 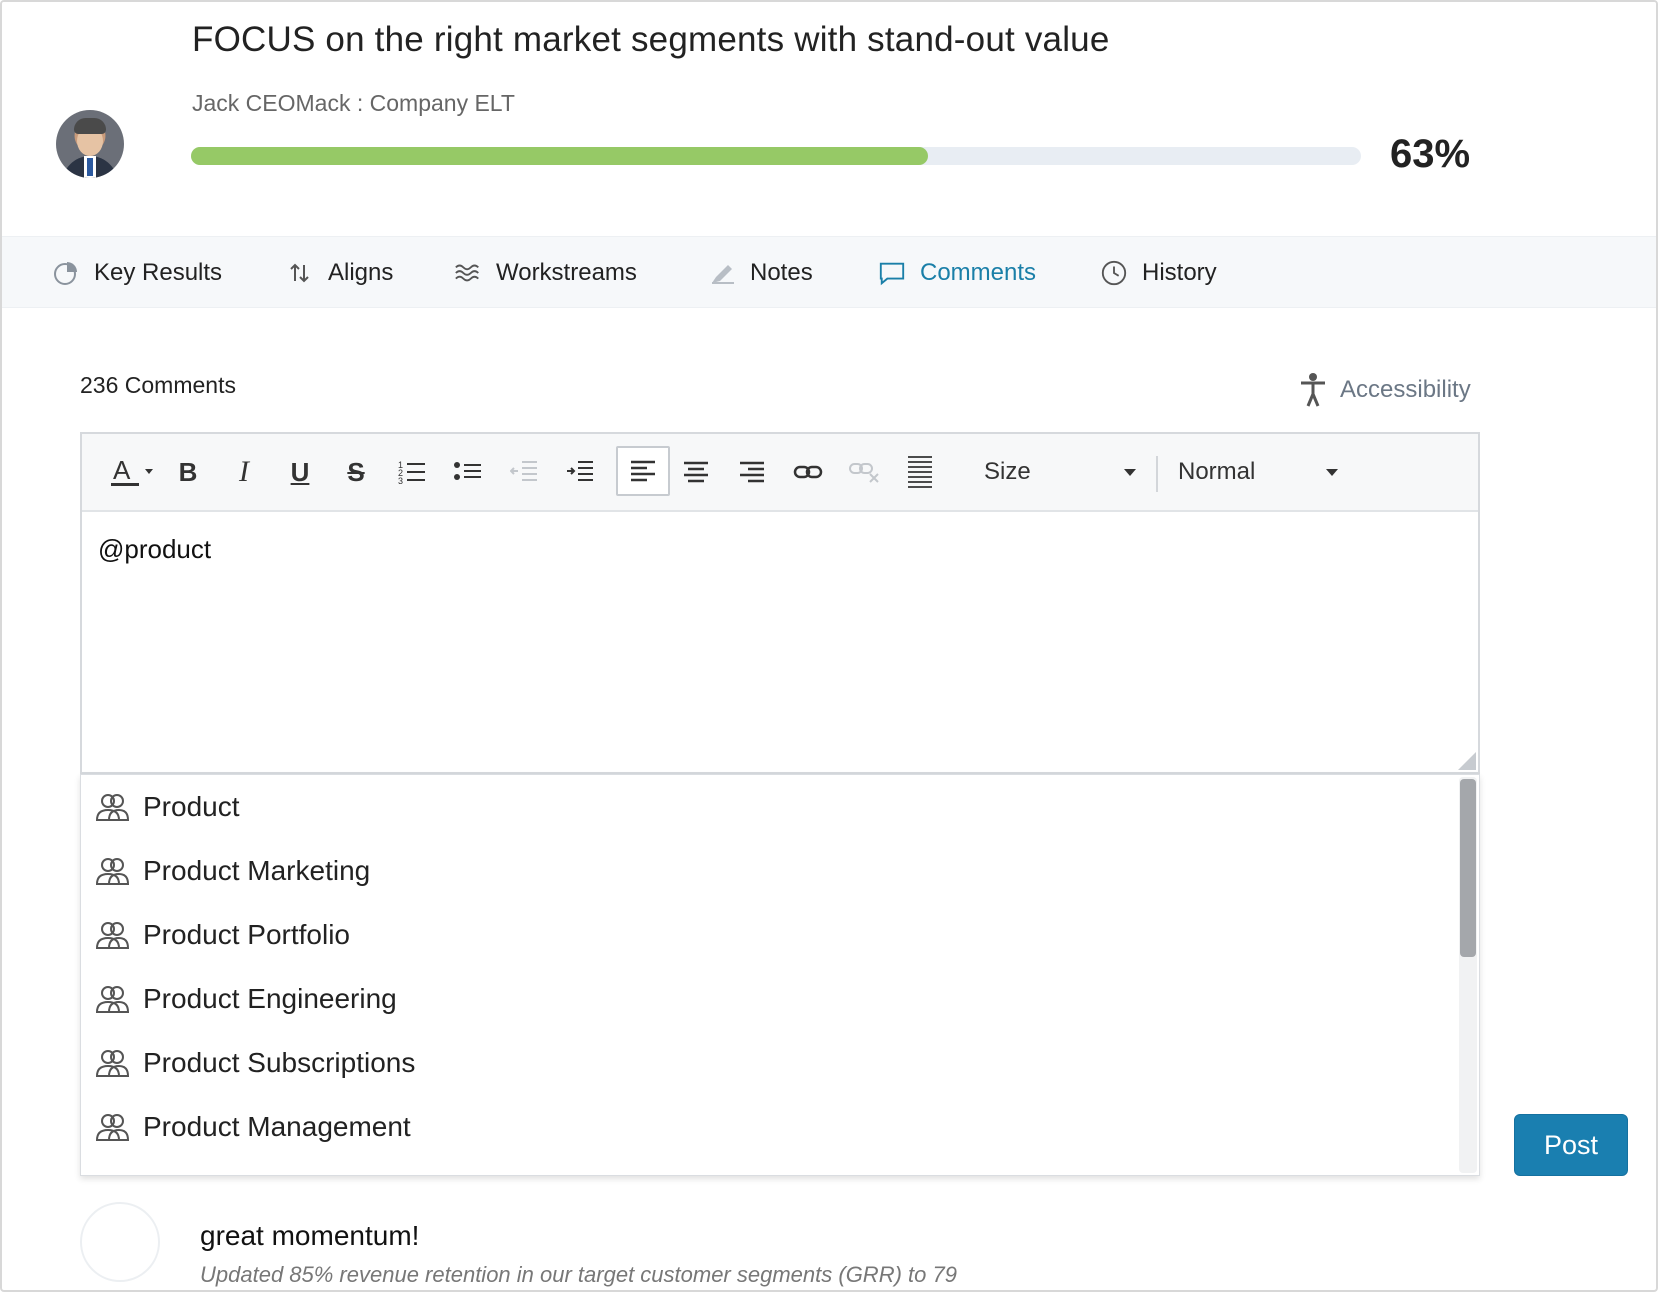 I want to click on editor-toolbar: A B I U S 123 Size Normal, so click(x=780, y=473).